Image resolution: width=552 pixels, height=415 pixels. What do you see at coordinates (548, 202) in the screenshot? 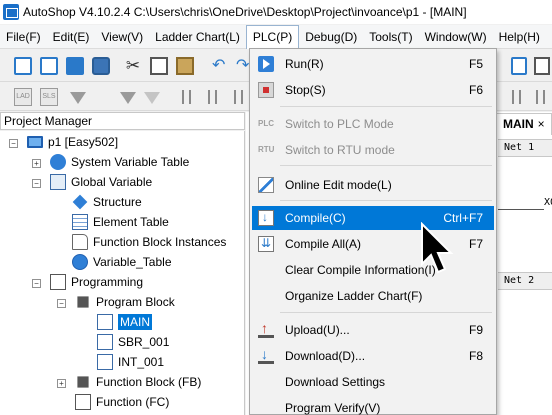
I see `rung-coil-label: X0` at bounding box center [548, 202].